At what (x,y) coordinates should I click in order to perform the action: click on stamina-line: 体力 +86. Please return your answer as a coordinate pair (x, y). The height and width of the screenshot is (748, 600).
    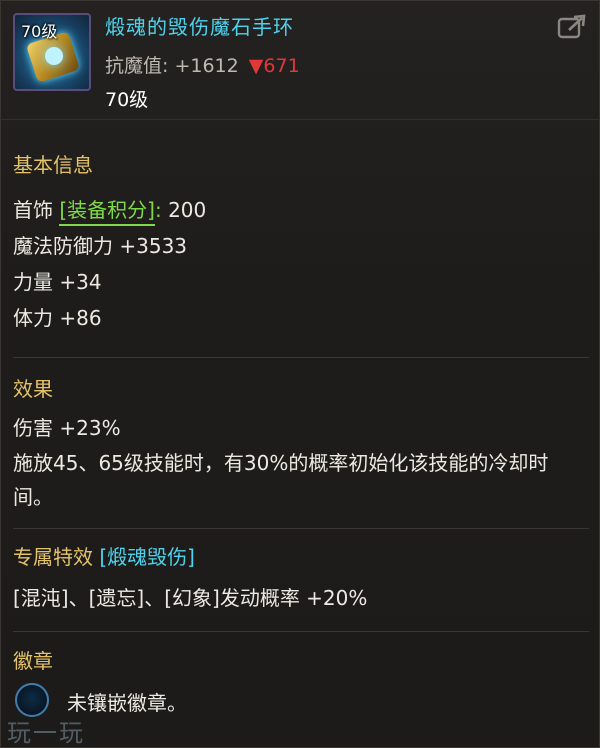
    Looking at the image, I should click on (57, 318).